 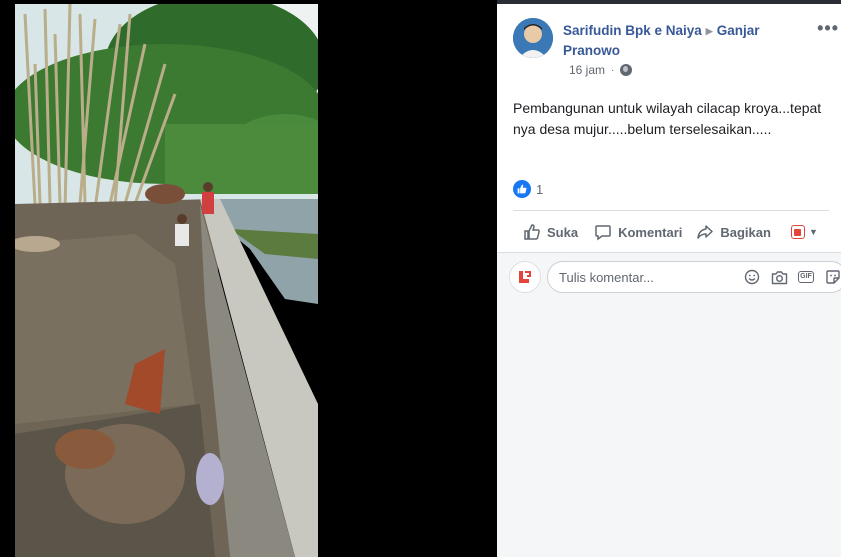 What do you see at coordinates (532, 232) in the screenshot?
I see `thumbs-up-icon` at bounding box center [532, 232].